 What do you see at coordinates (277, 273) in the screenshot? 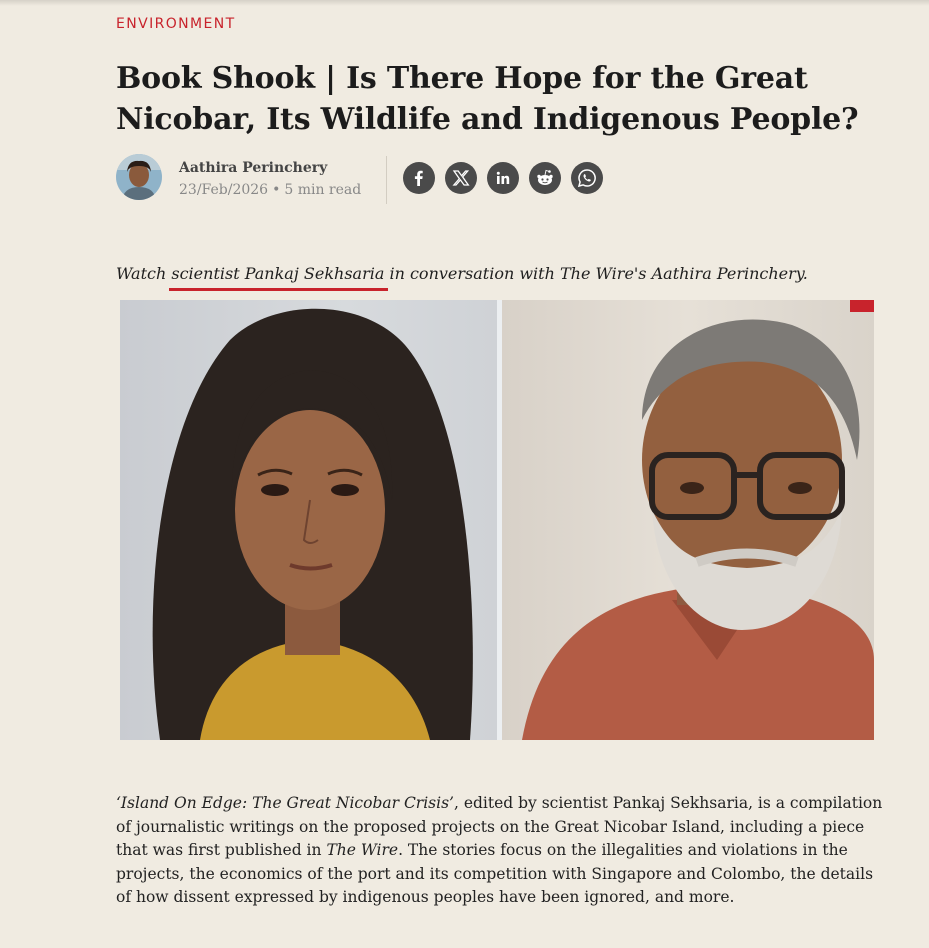
I see `standfirst-link: scientist Pankaj Sekhsaria` at bounding box center [277, 273].